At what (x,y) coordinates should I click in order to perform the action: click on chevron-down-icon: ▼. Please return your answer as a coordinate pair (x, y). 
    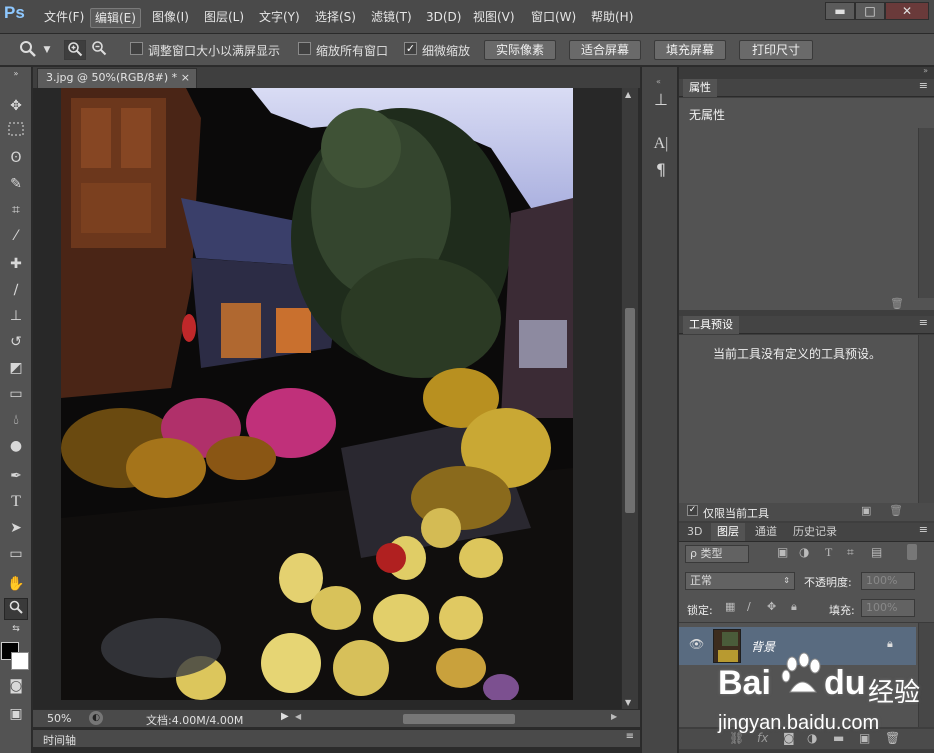
    Looking at the image, I should click on (47, 50).